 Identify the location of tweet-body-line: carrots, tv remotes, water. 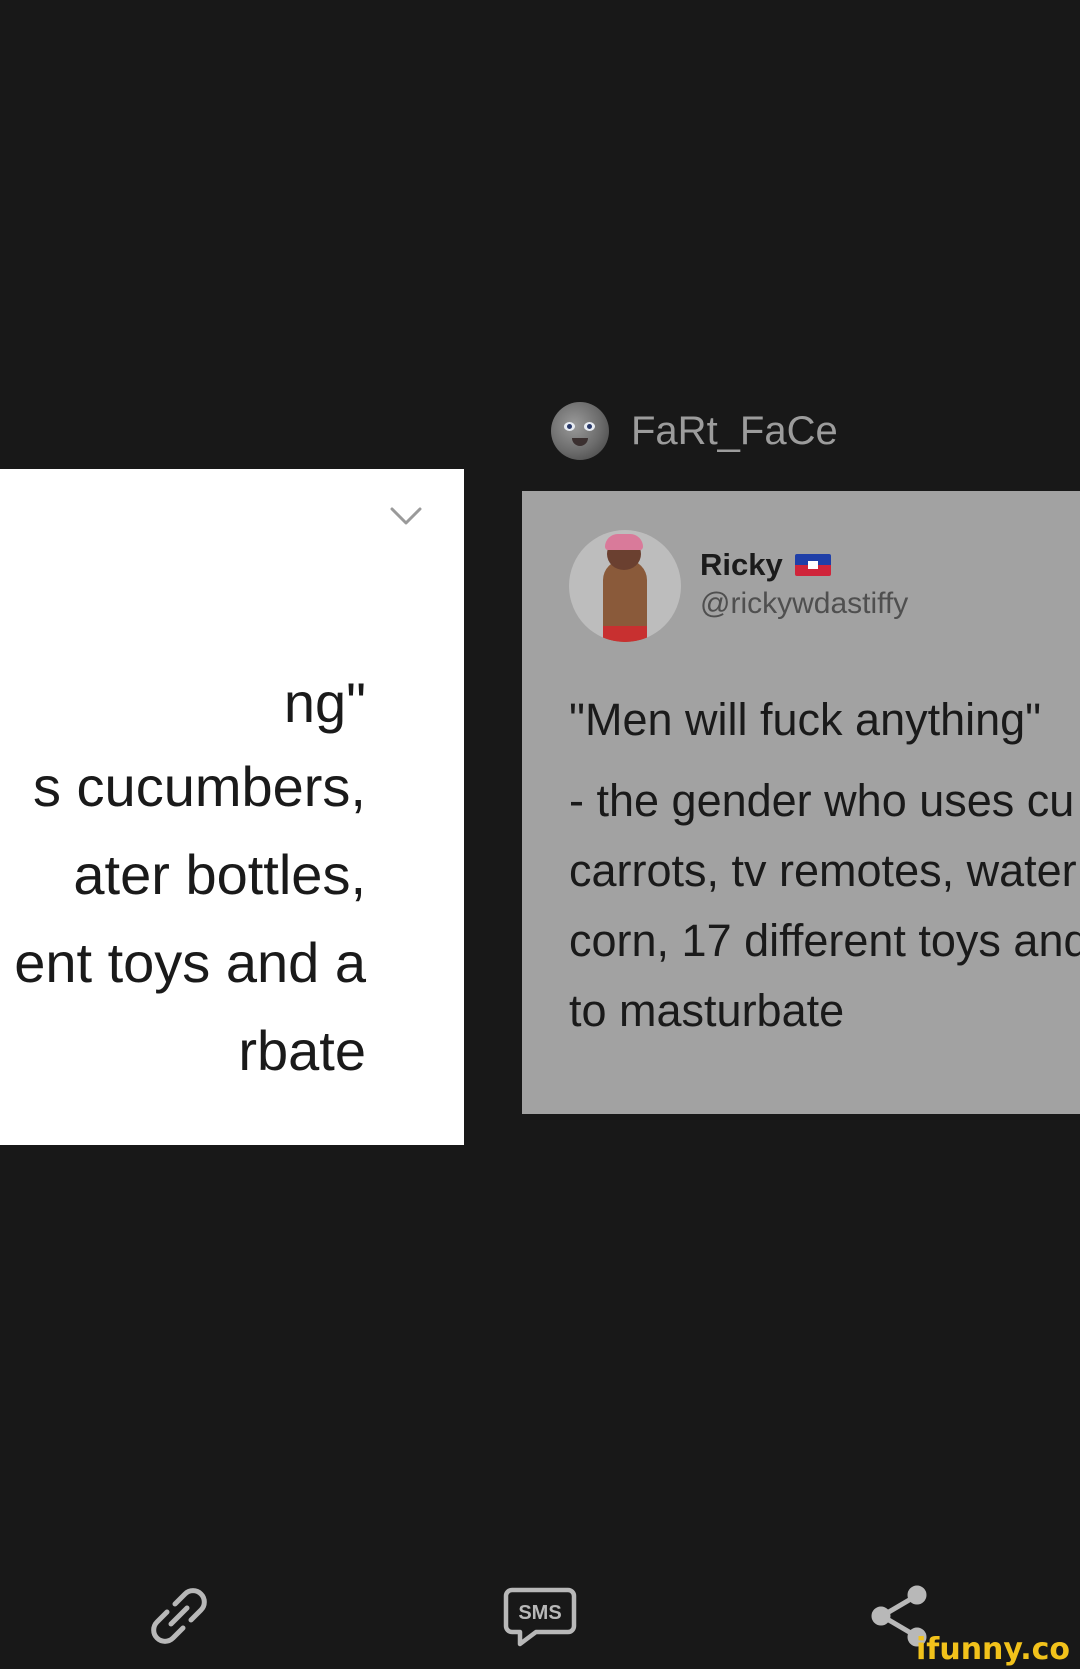
(823, 870).